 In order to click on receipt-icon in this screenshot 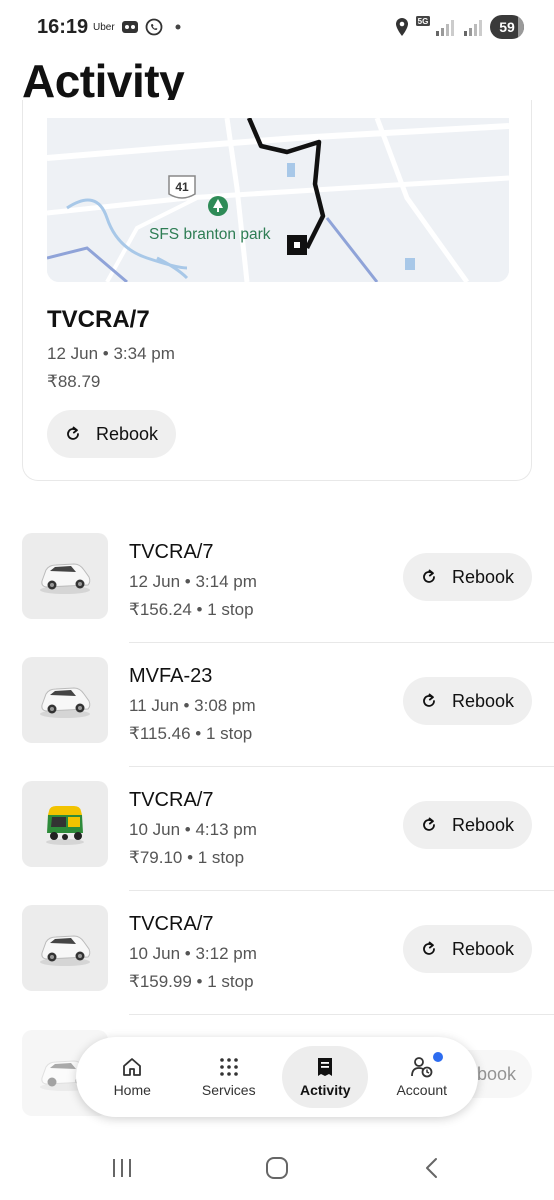, I will do `click(325, 1067)`.